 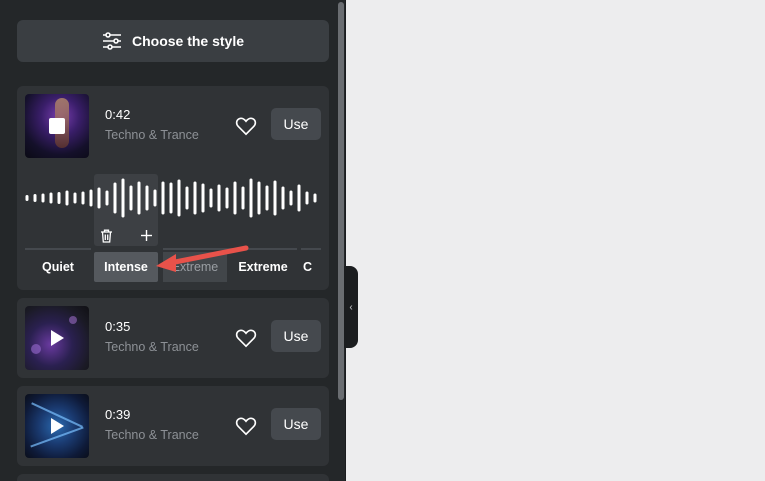 What do you see at coordinates (106, 236) in the screenshot?
I see `trash-icon` at bounding box center [106, 236].